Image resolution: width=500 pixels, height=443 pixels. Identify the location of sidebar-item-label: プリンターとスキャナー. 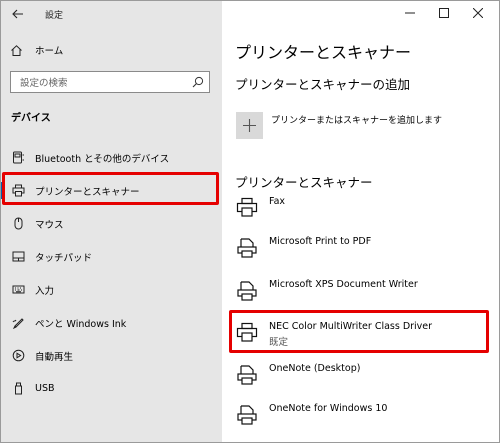
(87, 192).